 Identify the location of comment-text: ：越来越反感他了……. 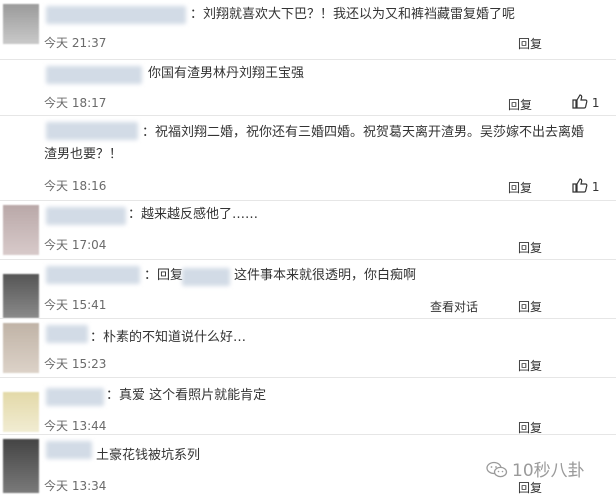
(193, 214).